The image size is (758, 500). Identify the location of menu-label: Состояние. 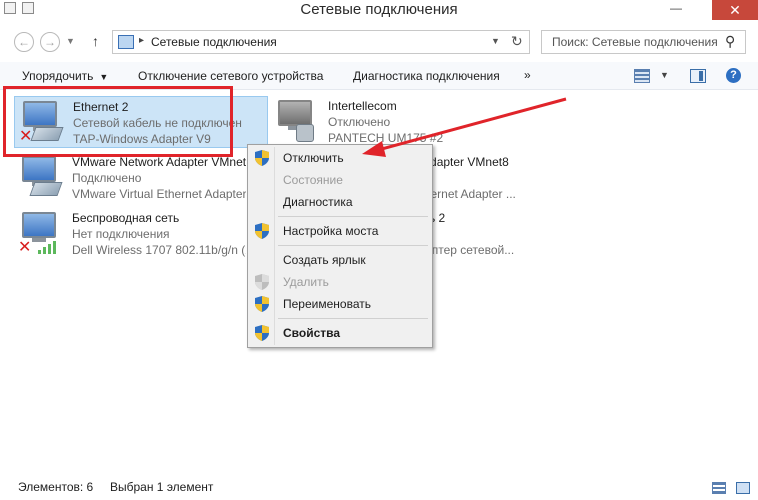
(313, 180).